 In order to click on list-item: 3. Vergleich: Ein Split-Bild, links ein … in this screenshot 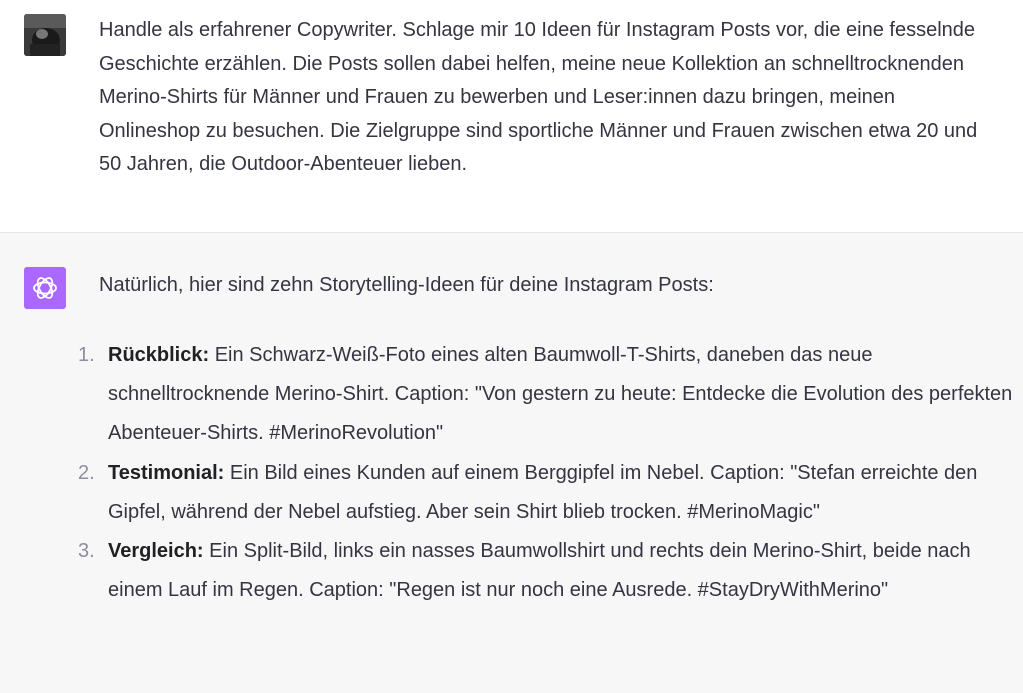, I will do `click(537, 571)`.